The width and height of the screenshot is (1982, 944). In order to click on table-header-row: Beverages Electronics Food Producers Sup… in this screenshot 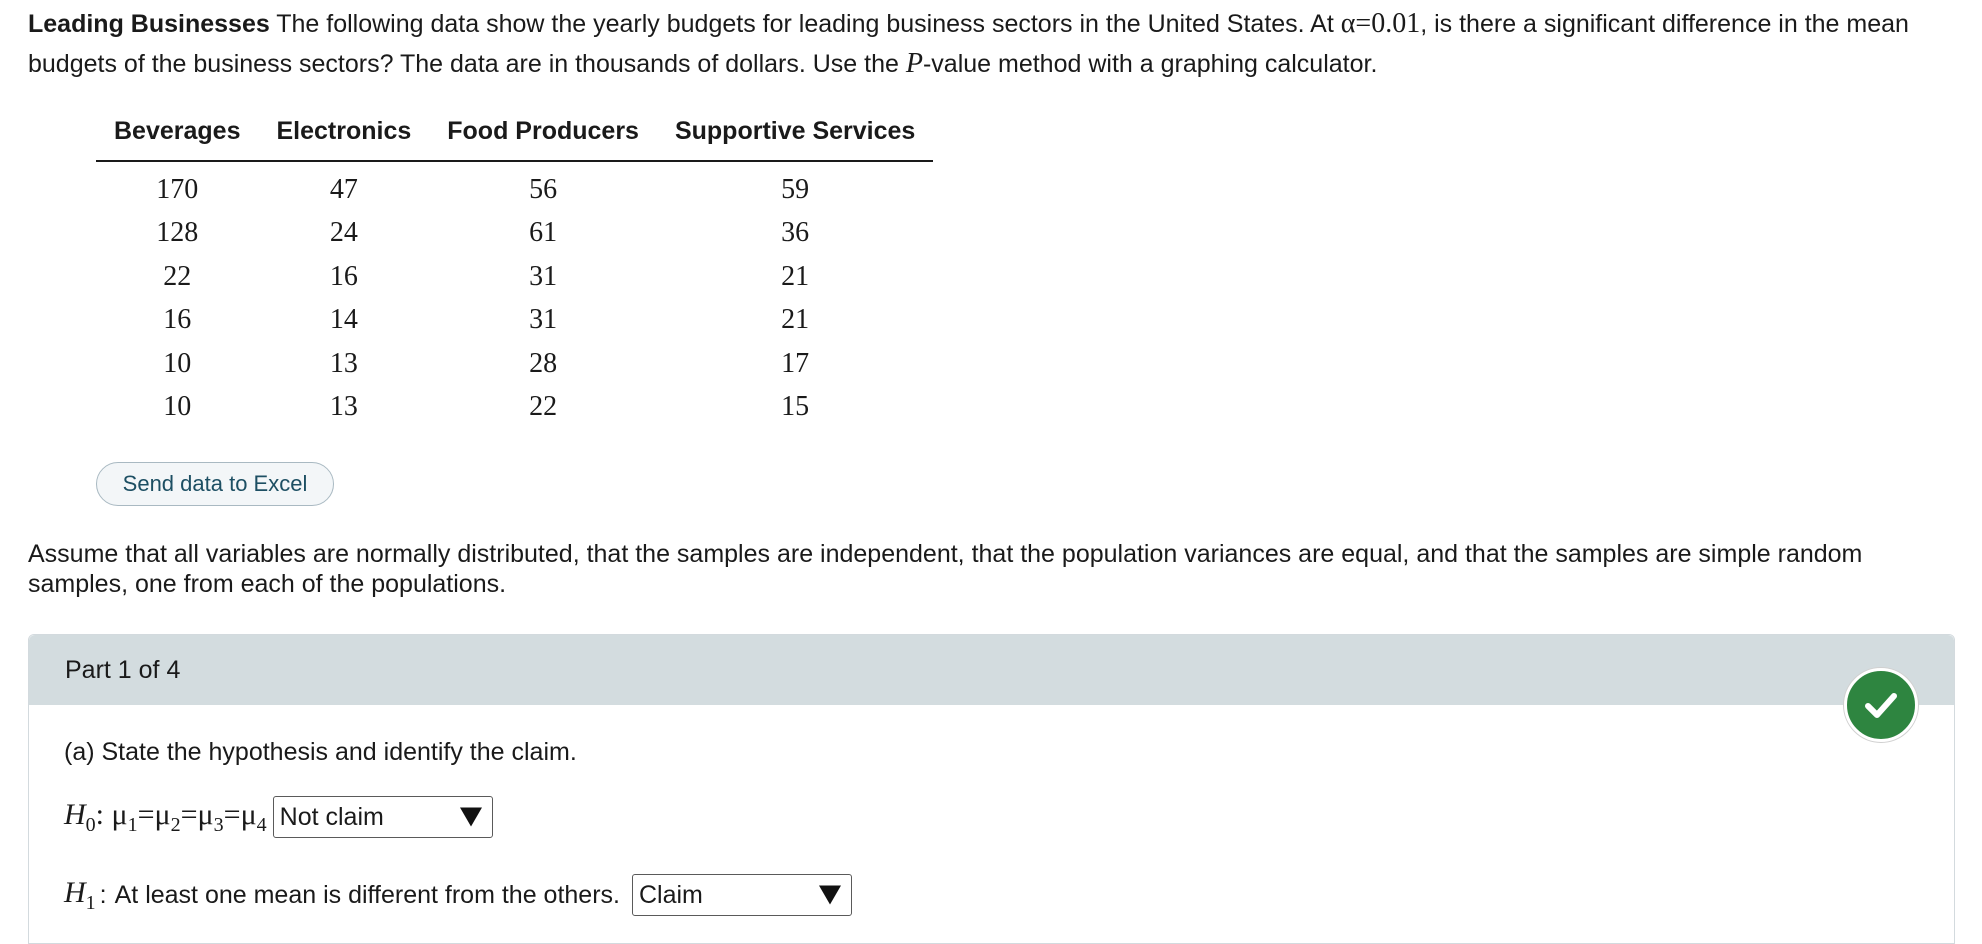, I will do `click(515, 139)`.